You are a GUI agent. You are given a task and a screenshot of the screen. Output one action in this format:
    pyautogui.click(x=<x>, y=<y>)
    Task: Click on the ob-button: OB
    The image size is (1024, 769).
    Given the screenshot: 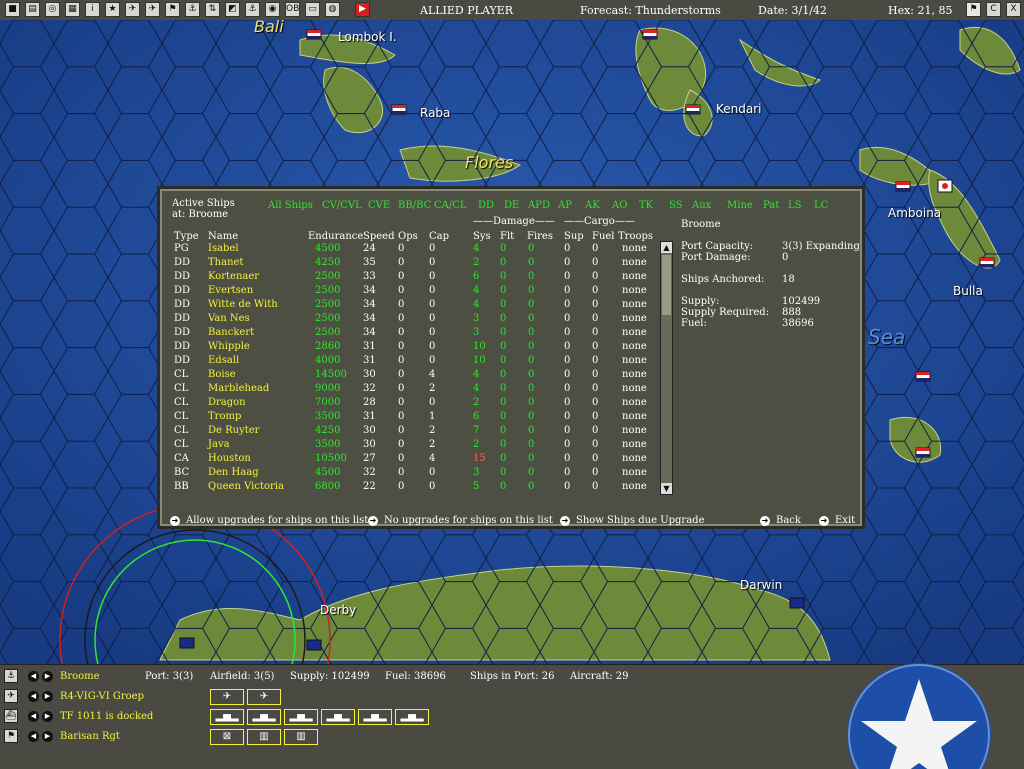 What is the action you would take?
    pyautogui.click(x=292, y=9)
    